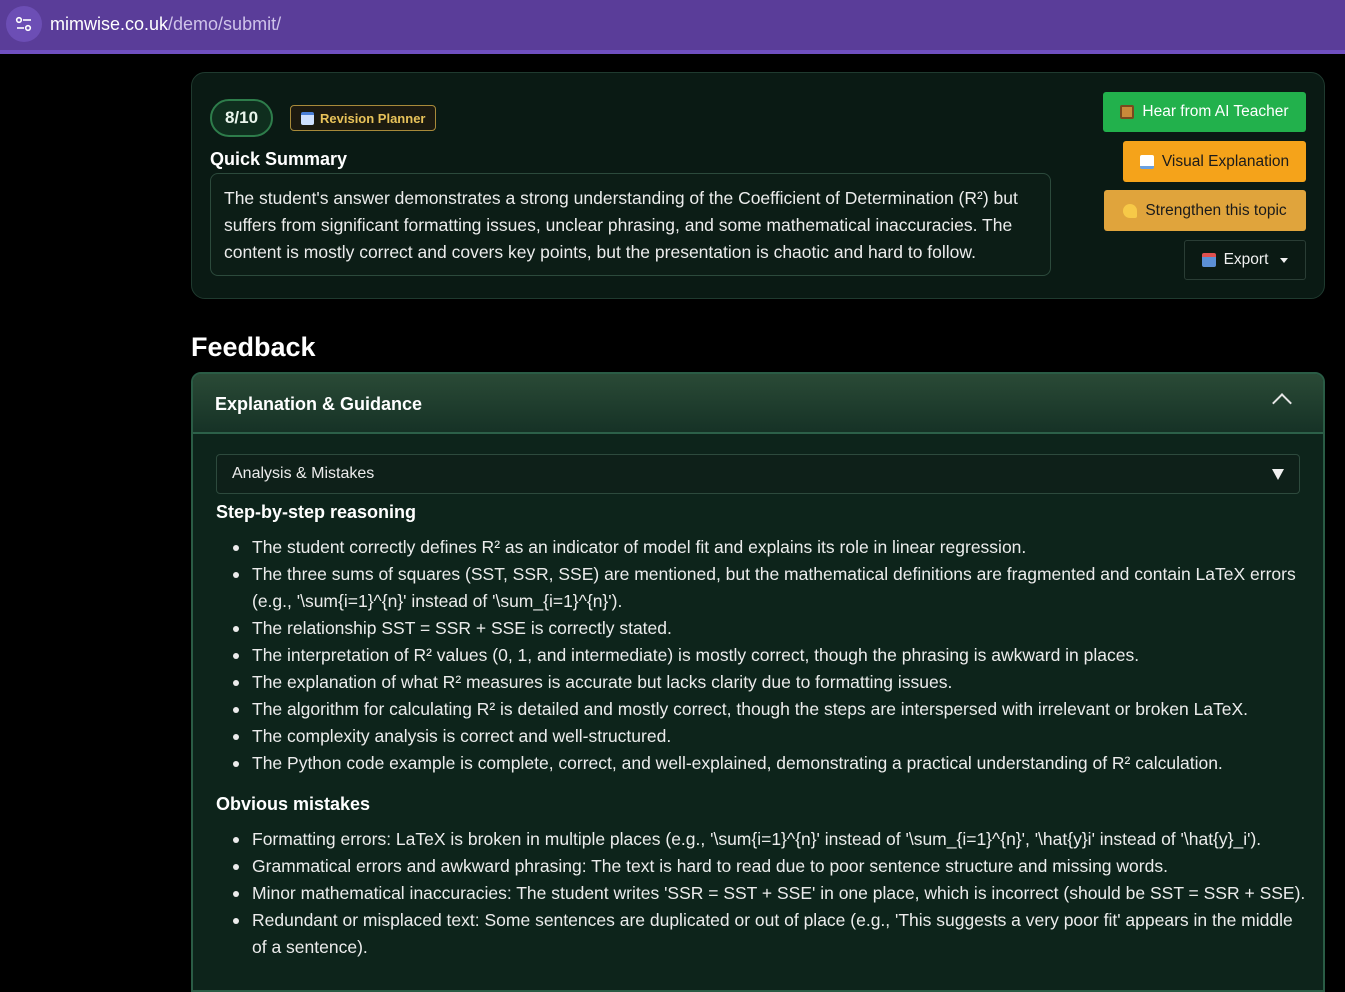 Image resolution: width=1345 pixels, height=992 pixels. What do you see at coordinates (758, 404) in the screenshot?
I see `explanation-guidance-header: Explanation & Guidance` at bounding box center [758, 404].